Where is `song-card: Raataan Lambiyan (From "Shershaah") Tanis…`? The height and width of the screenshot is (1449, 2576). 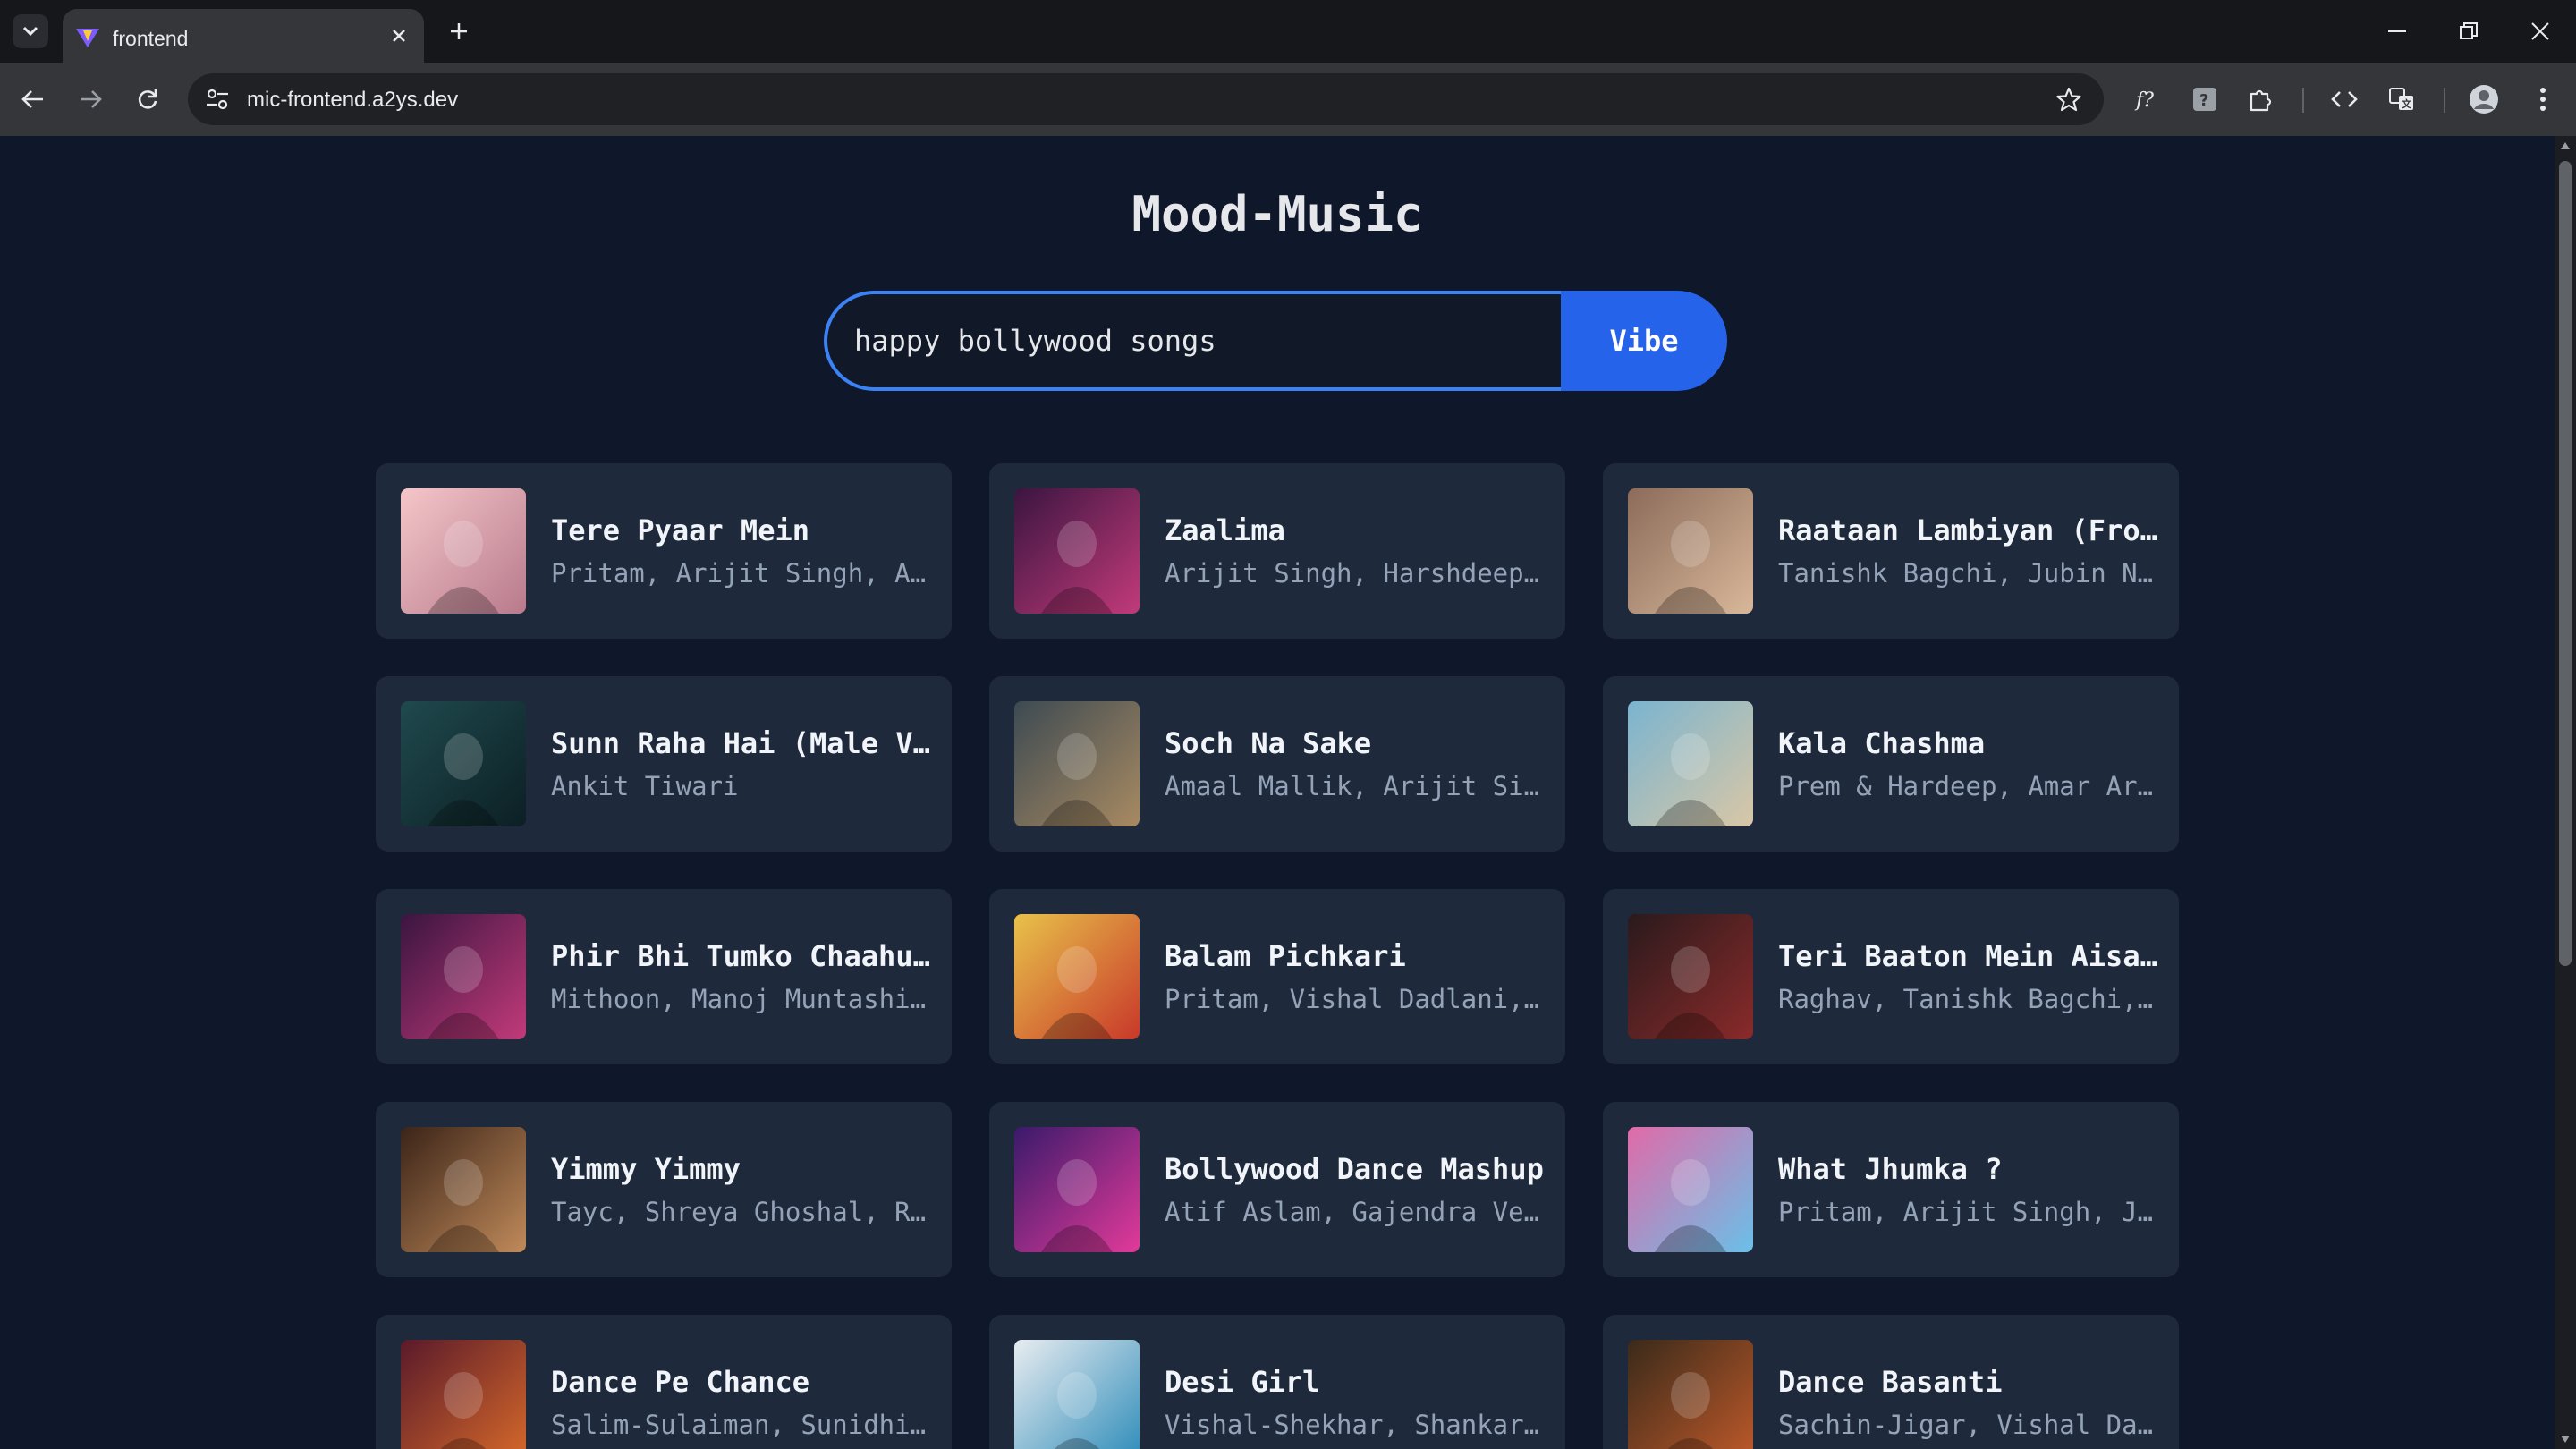
song-card: Raataan Lambiyan (From "Shershaah") Tanis… is located at coordinates (1891, 551).